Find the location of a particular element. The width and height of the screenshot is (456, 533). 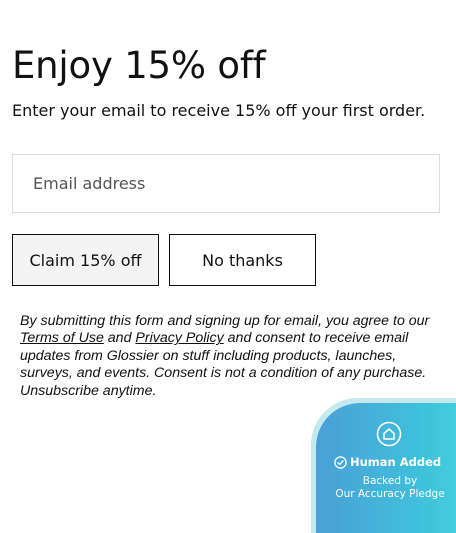

badge-line-2: Our Accuracy Pledge is located at coordinates (390, 493).